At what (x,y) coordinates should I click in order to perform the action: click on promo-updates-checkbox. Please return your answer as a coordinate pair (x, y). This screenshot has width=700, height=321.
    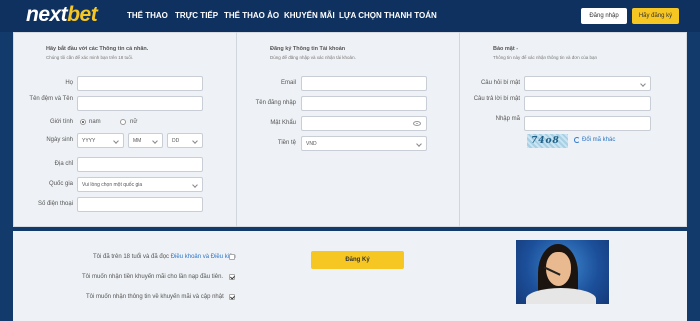
    Looking at the image, I should click on (232, 297).